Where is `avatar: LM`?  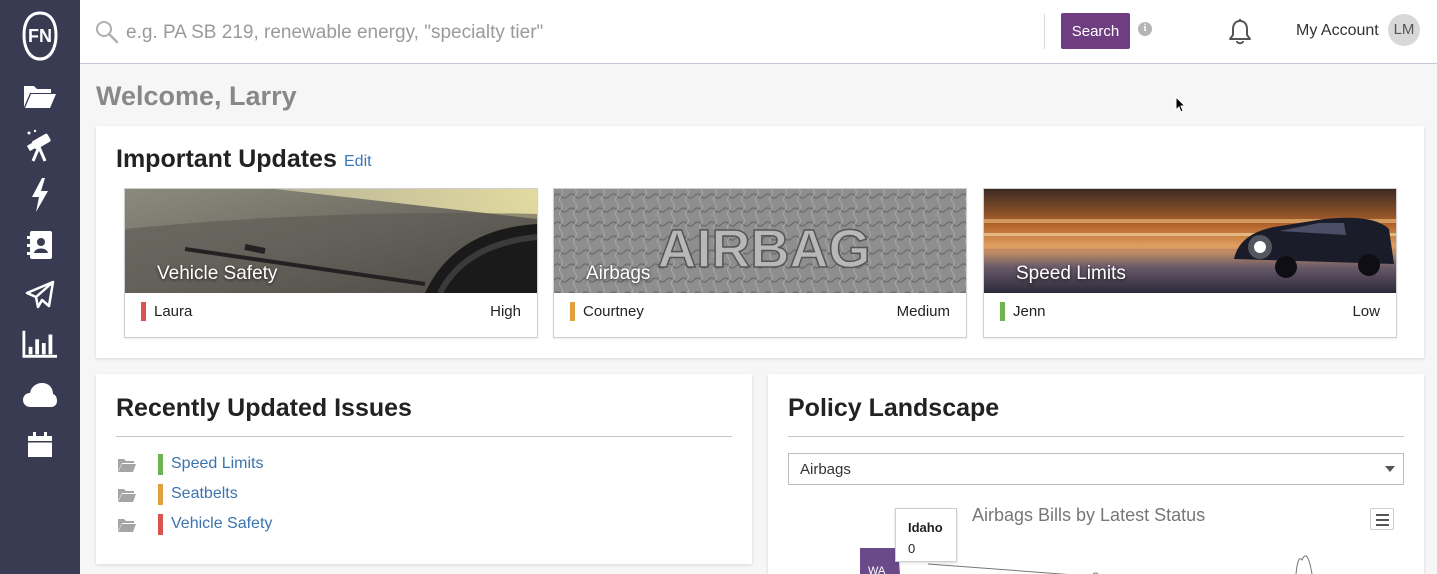 avatar: LM is located at coordinates (1404, 30).